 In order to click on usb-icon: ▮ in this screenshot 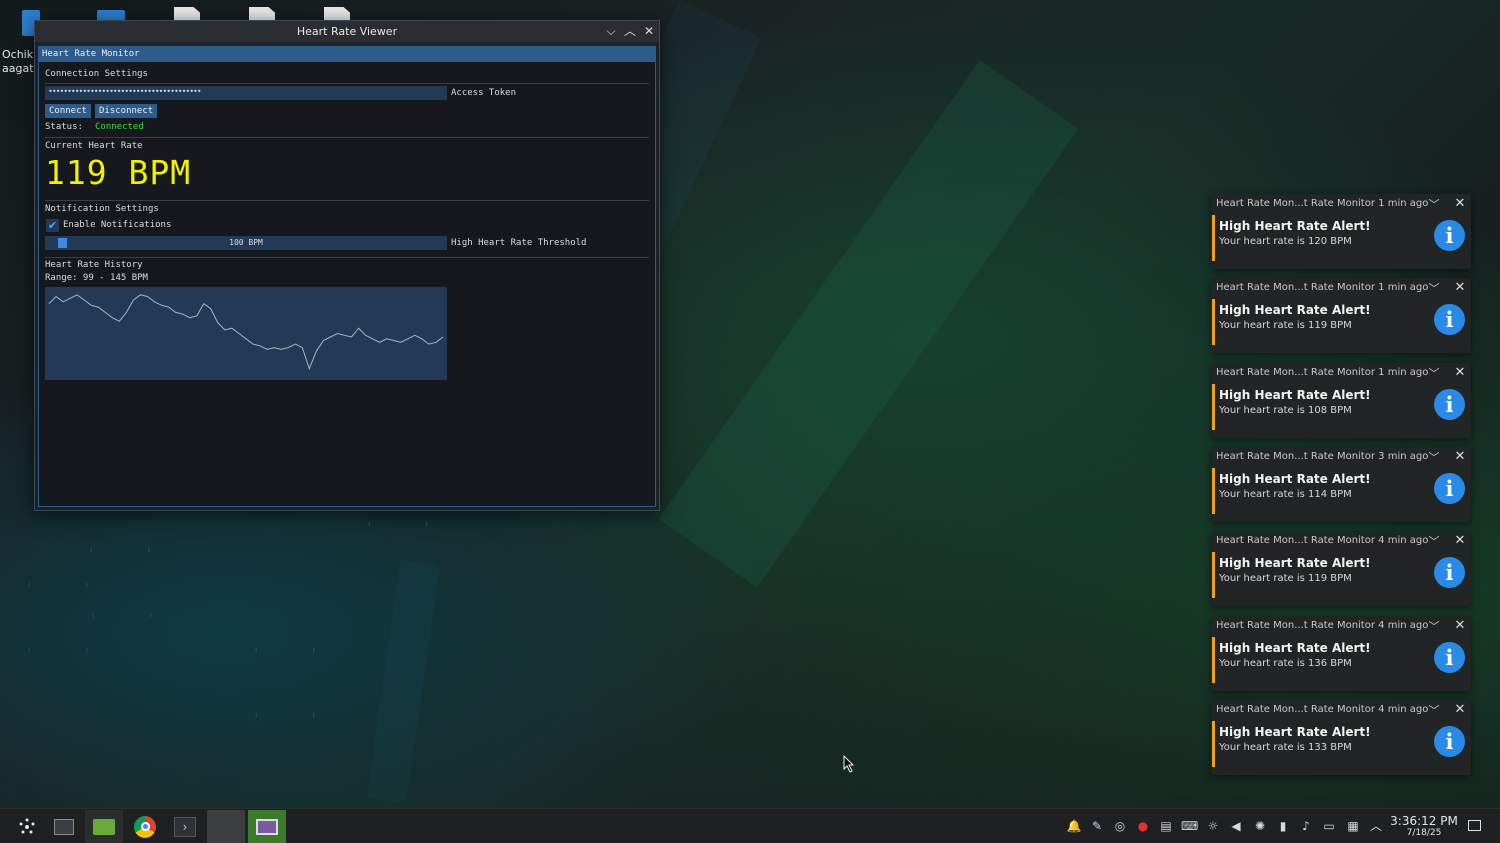, I will do `click(1283, 826)`.